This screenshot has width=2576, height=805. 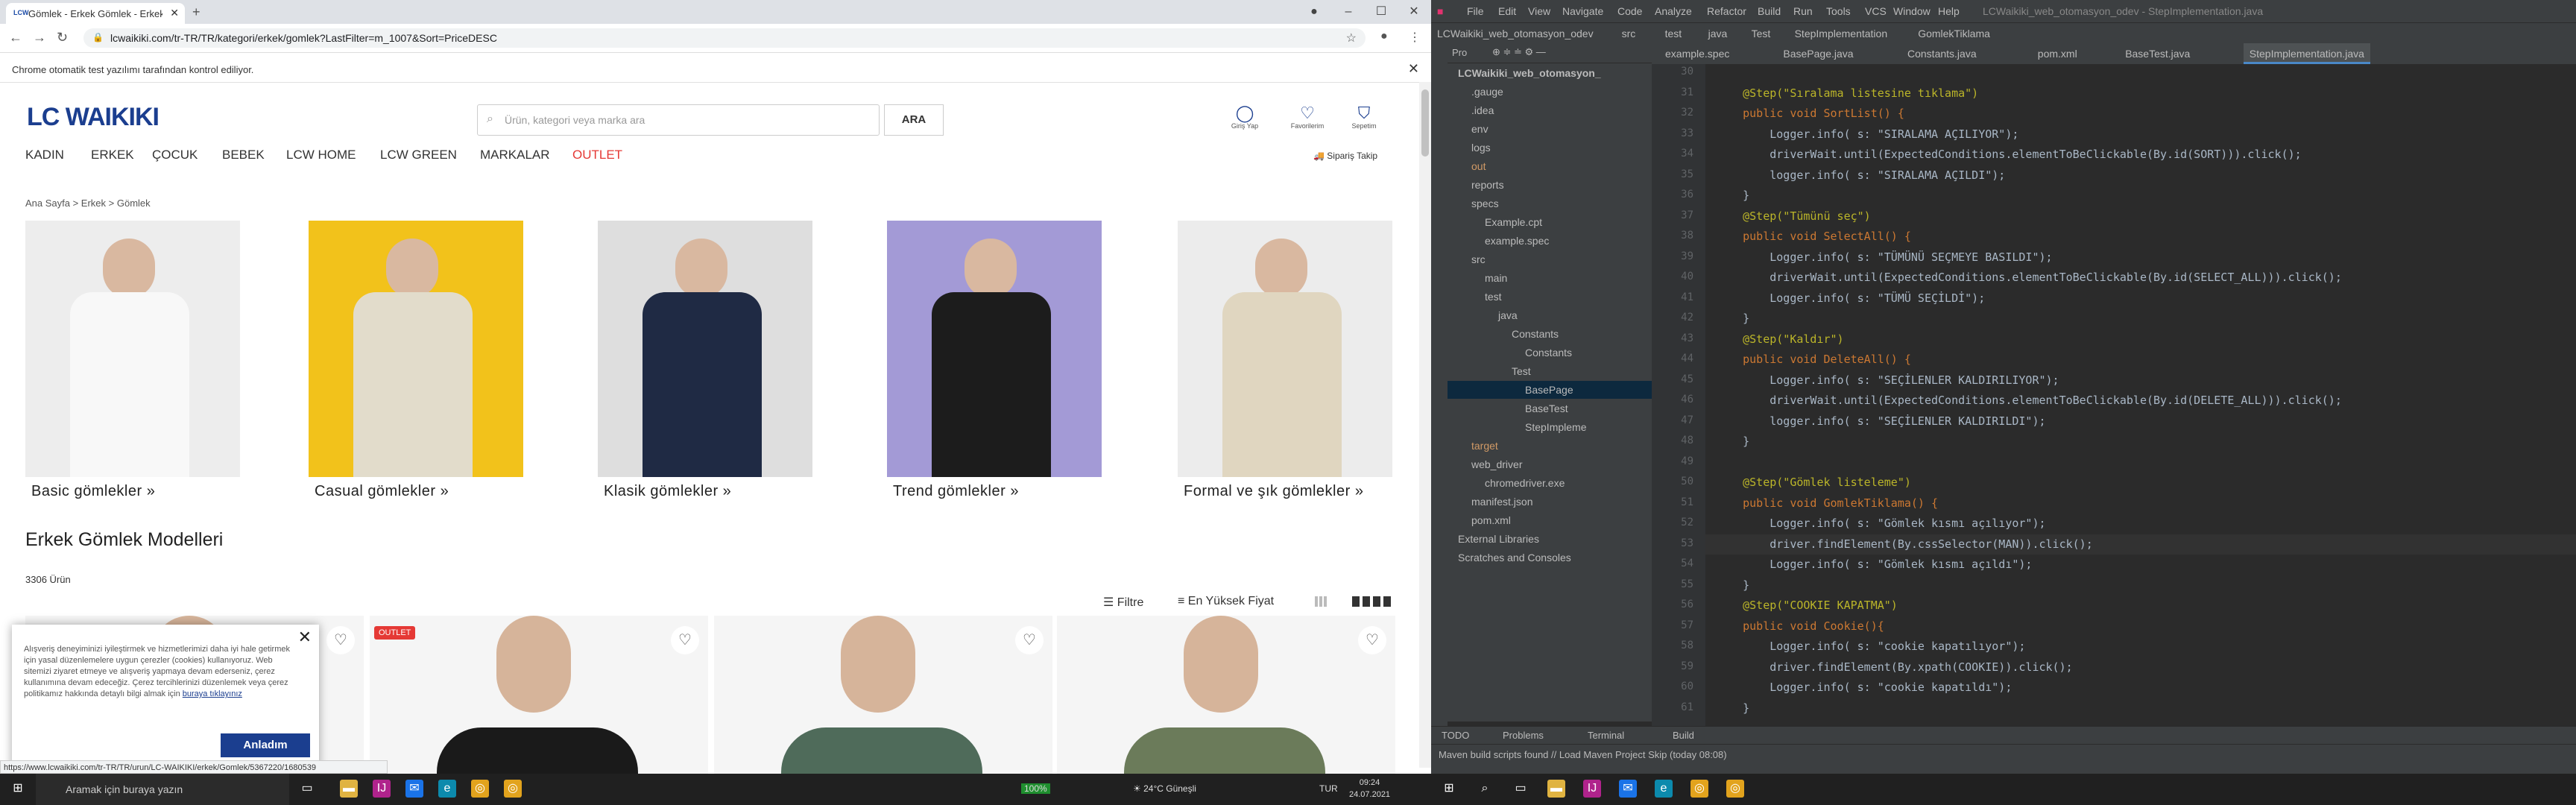 I want to click on project-dropdown: Pro, so click(x=1459, y=52).